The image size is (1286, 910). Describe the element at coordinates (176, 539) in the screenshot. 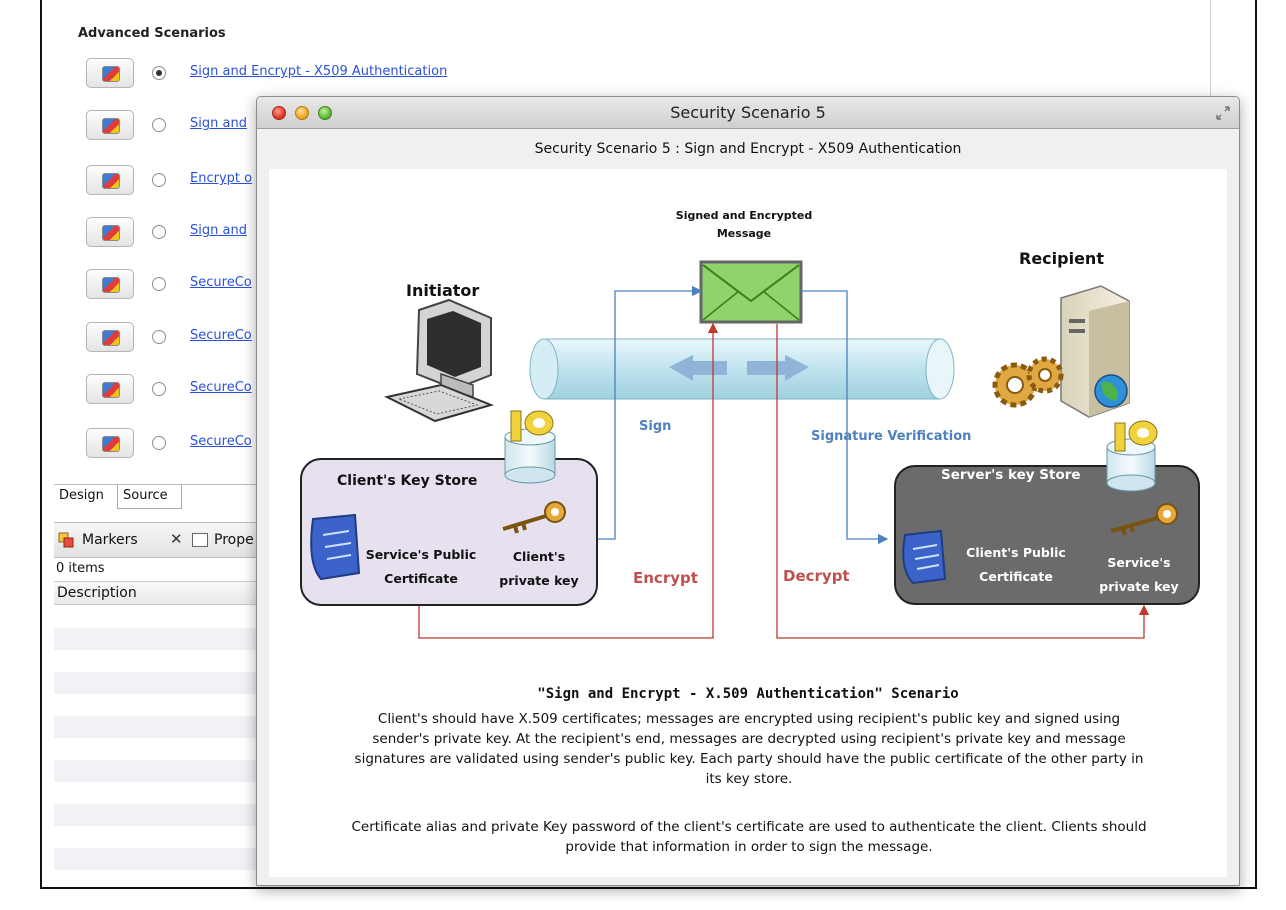

I see `close-icon: ✕` at that location.